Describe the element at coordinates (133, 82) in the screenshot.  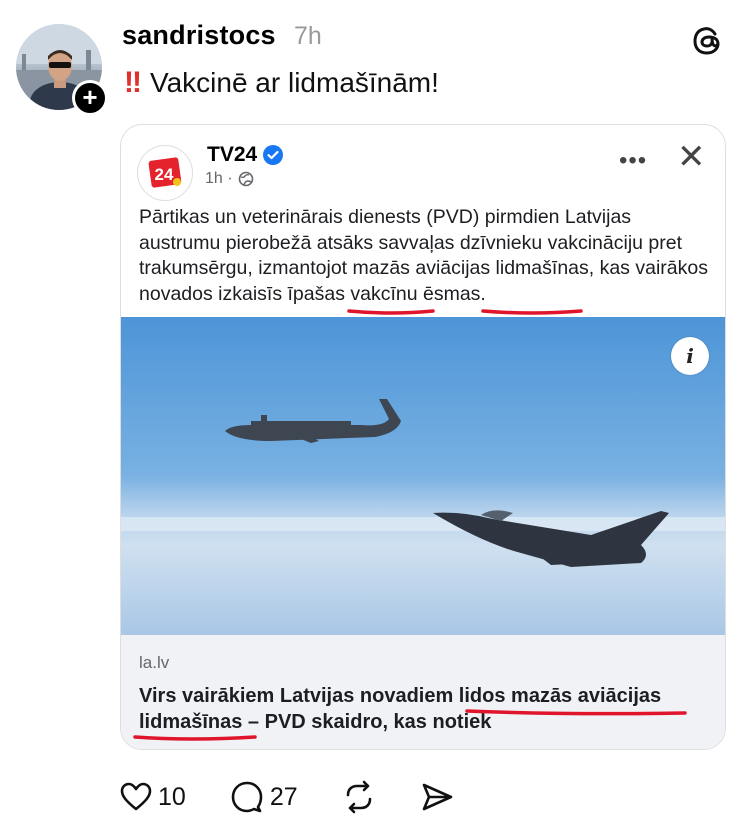
I see `double-exclamation-icon: !!` at that location.